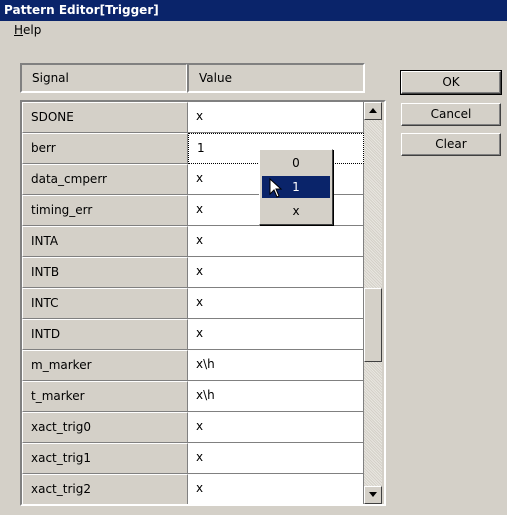 This screenshot has width=507, height=515. I want to click on table-row: xact_trig2 x, so click(203, 489).